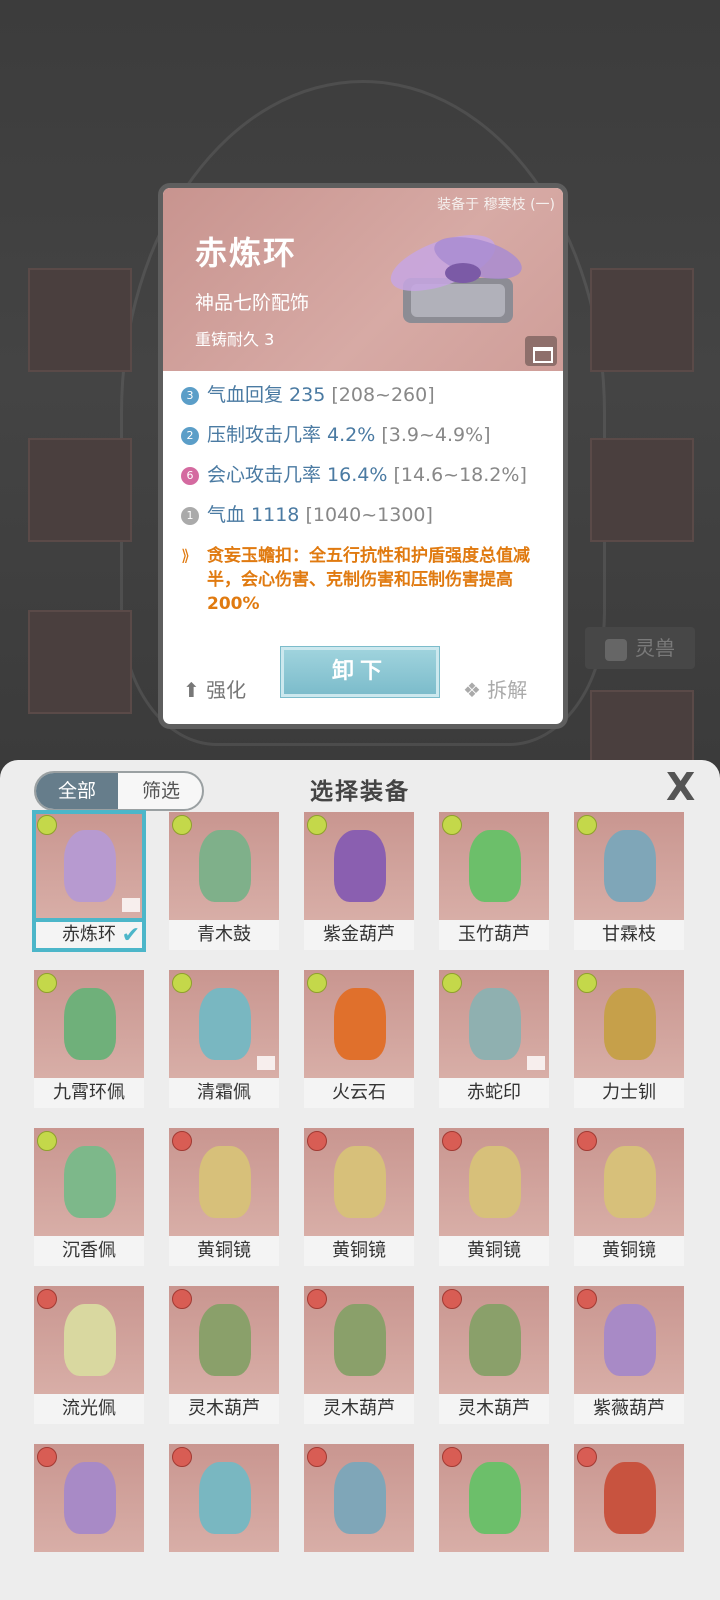  What do you see at coordinates (359, 935) in the screenshot?
I see `equipment-name: 紫金葫芦` at bounding box center [359, 935].